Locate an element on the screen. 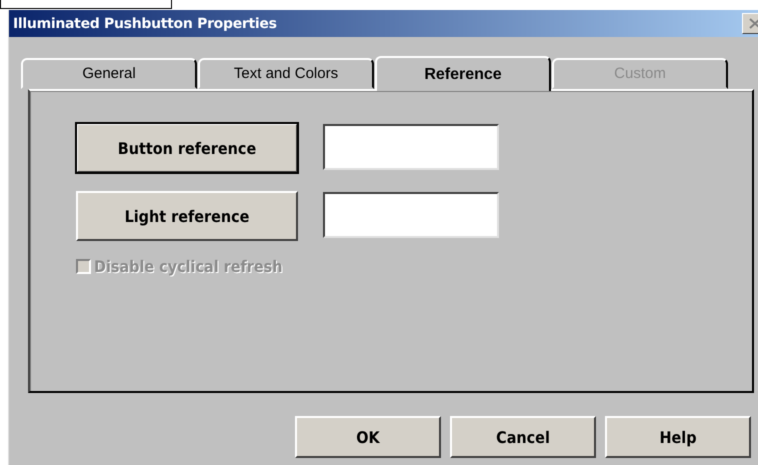 The width and height of the screenshot is (758, 465). tab: General is located at coordinates (109, 73).